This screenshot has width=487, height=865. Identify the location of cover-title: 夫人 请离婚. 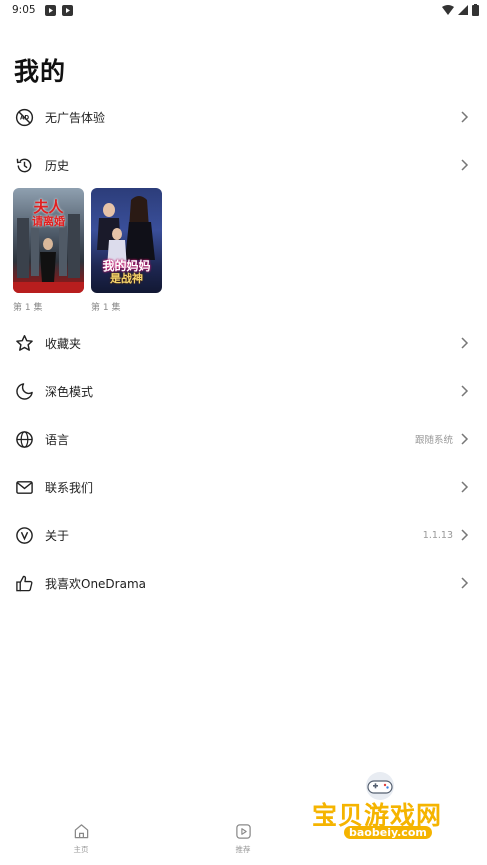
(48, 213).